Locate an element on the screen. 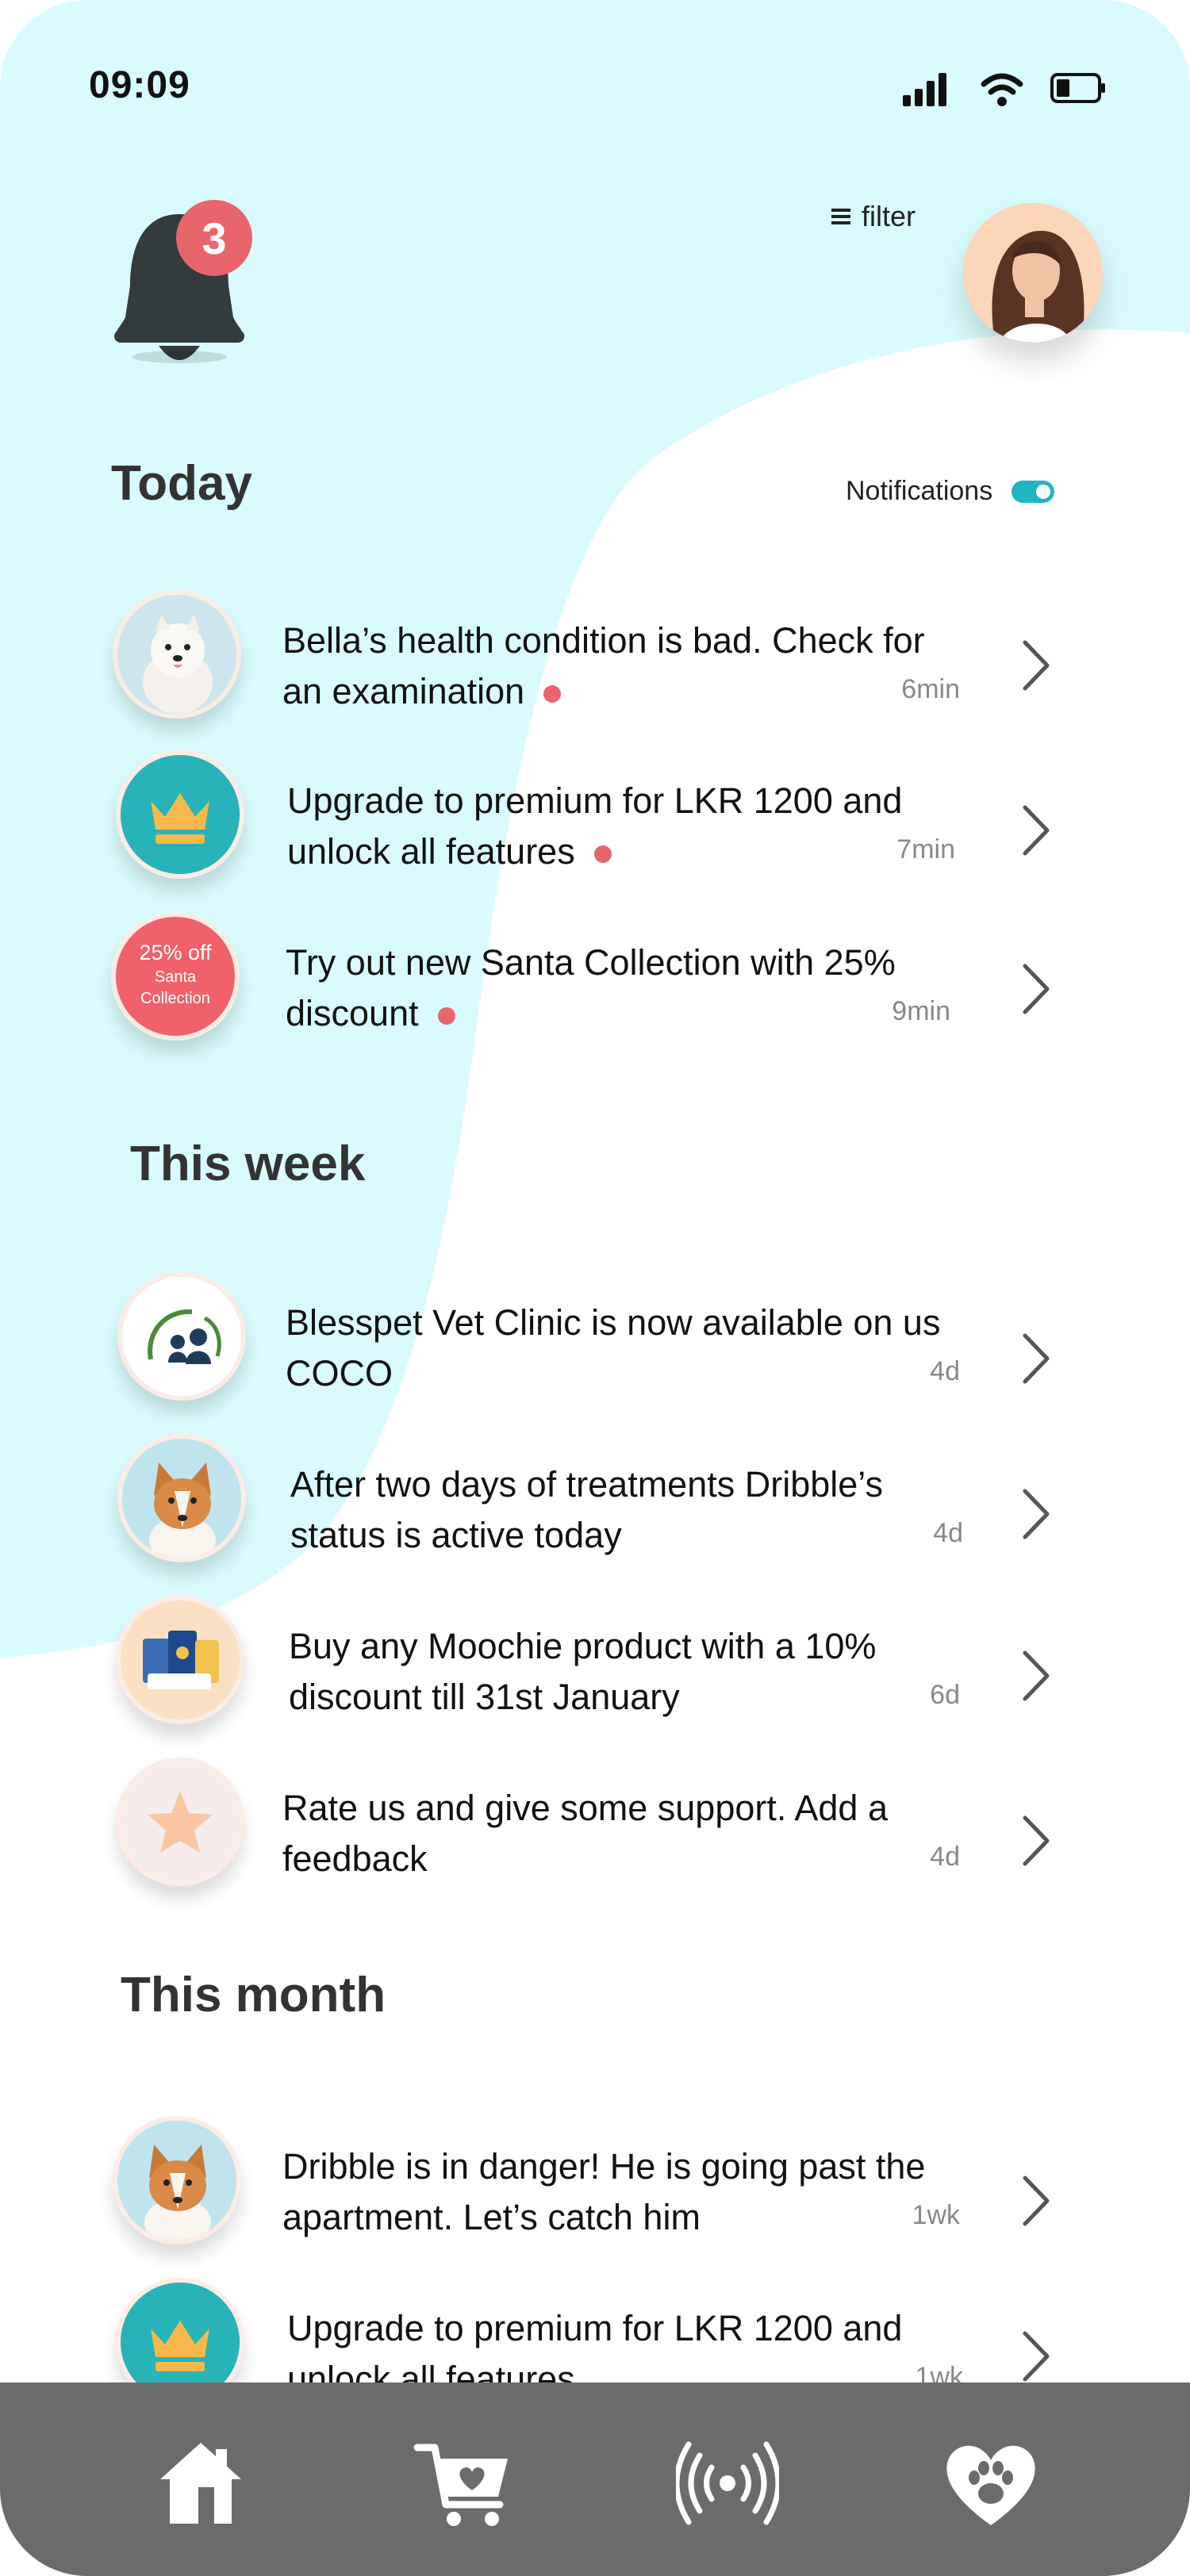 The width and height of the screenshot is (1190, 2576). menu-lines-icon is located at coordinates (840, 217).